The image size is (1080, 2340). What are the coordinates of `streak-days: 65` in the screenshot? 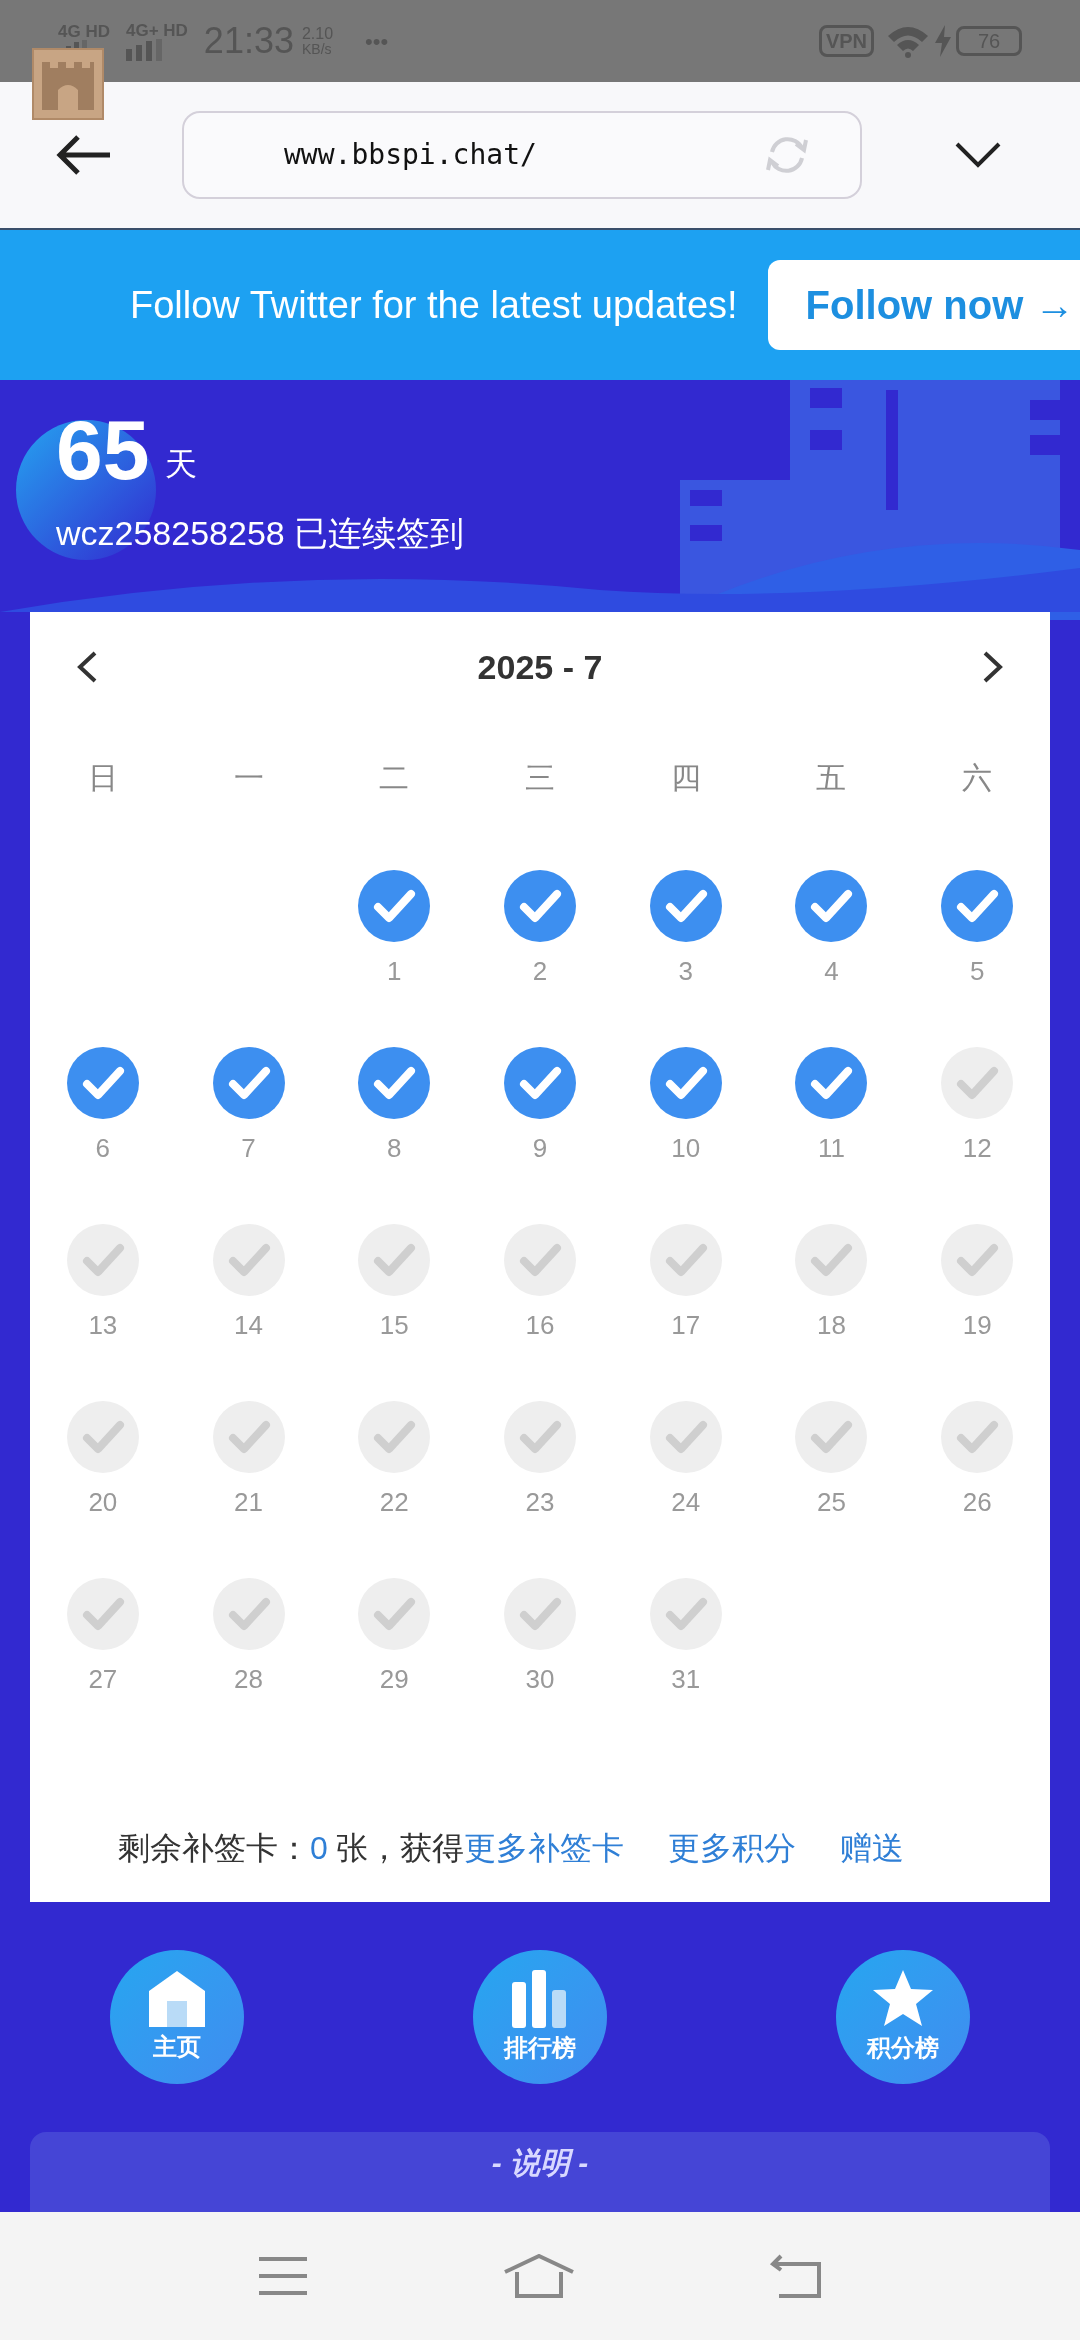 It's located at (103, 450).